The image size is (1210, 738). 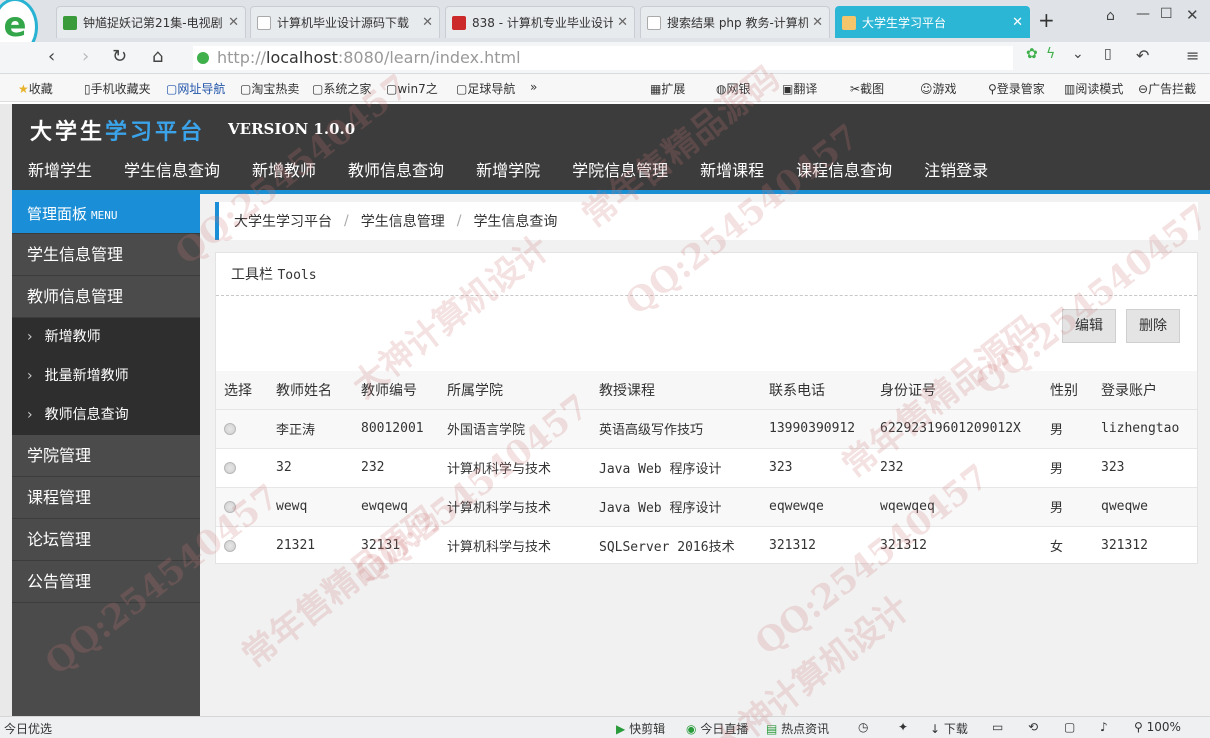 I want to click on browser-tab: 钟馗捉妖记第21集-电视剧 ✕, so click(x=151, y=22).